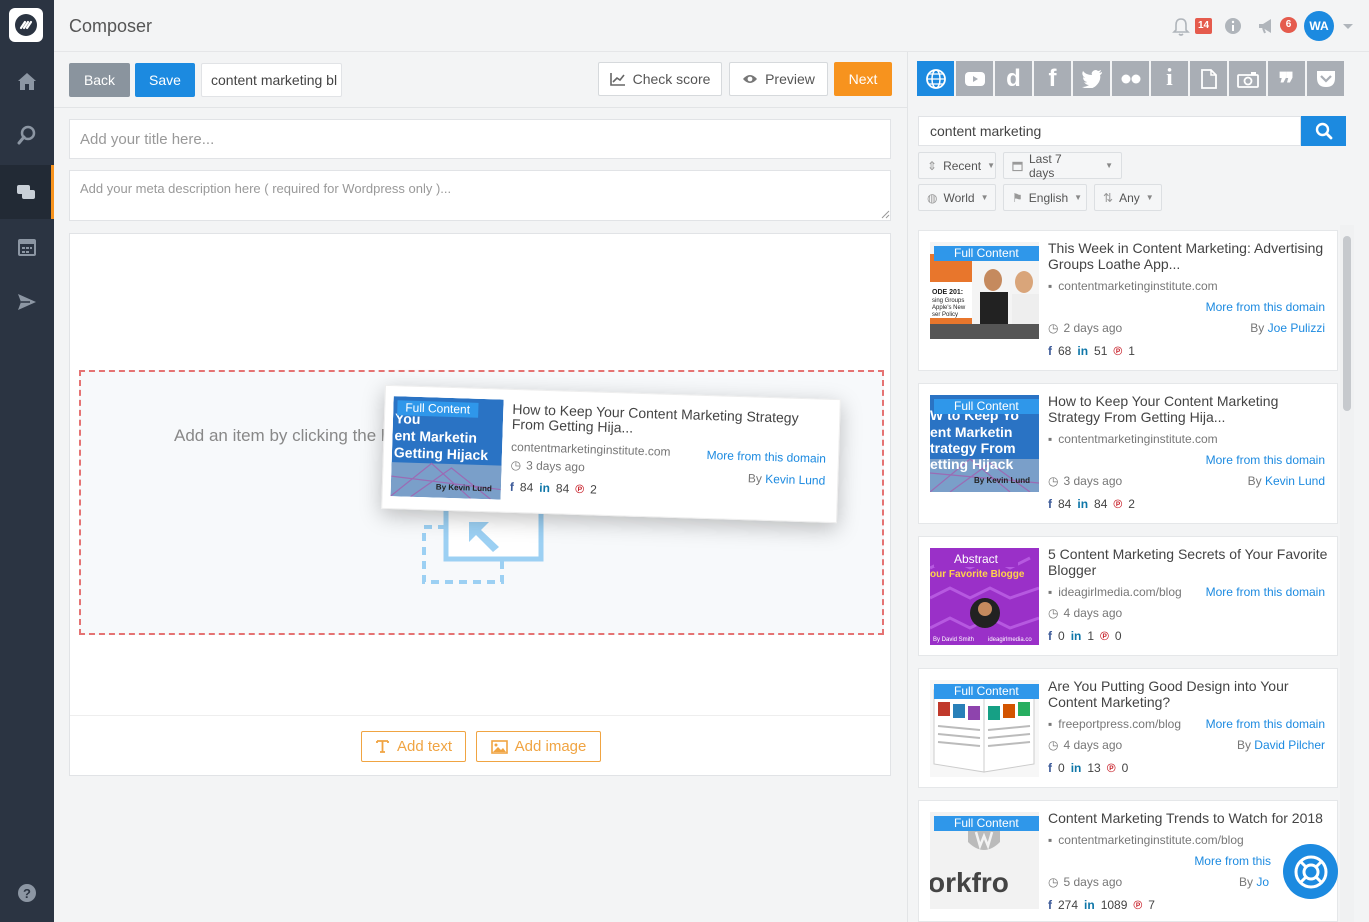 This screenshot has height=922, width=1369. I want to click on sort-arrows-icon: ⇅, so click(1108, 197).